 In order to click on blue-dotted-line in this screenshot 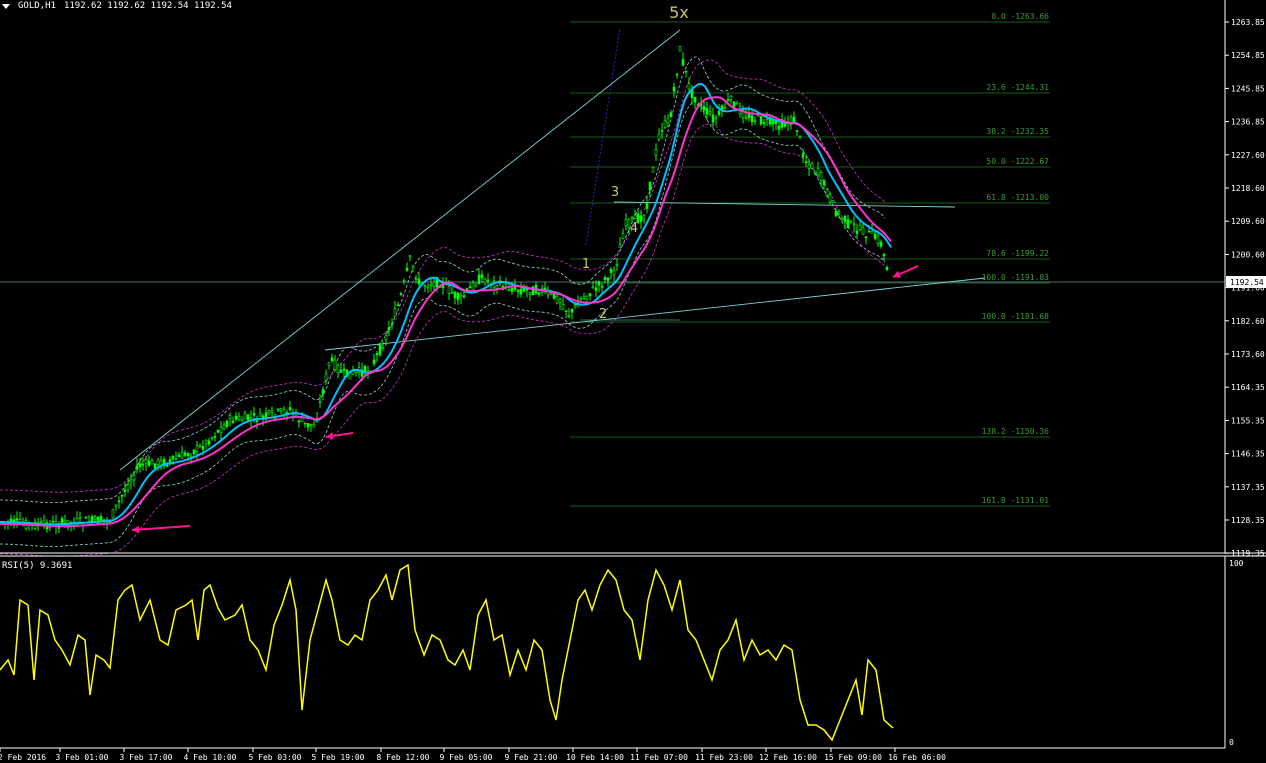, I will do `click(603, 136)`.